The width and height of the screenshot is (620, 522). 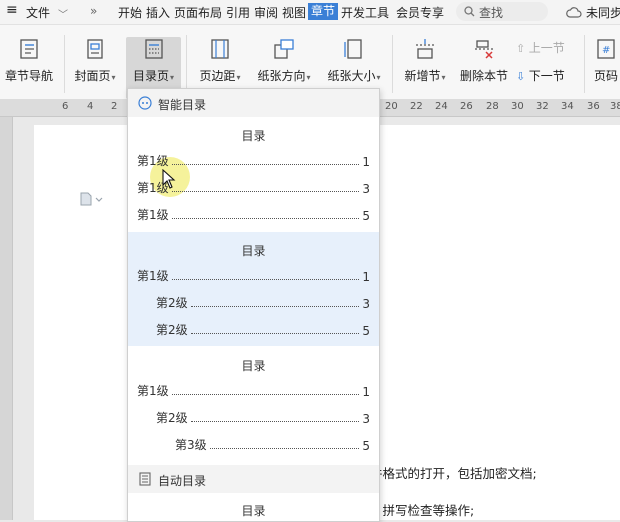 What do you see at coordinates (220, 60) in the screenshot?
I see `margins-button: 页边距▾` at bounding box center [220, 60].